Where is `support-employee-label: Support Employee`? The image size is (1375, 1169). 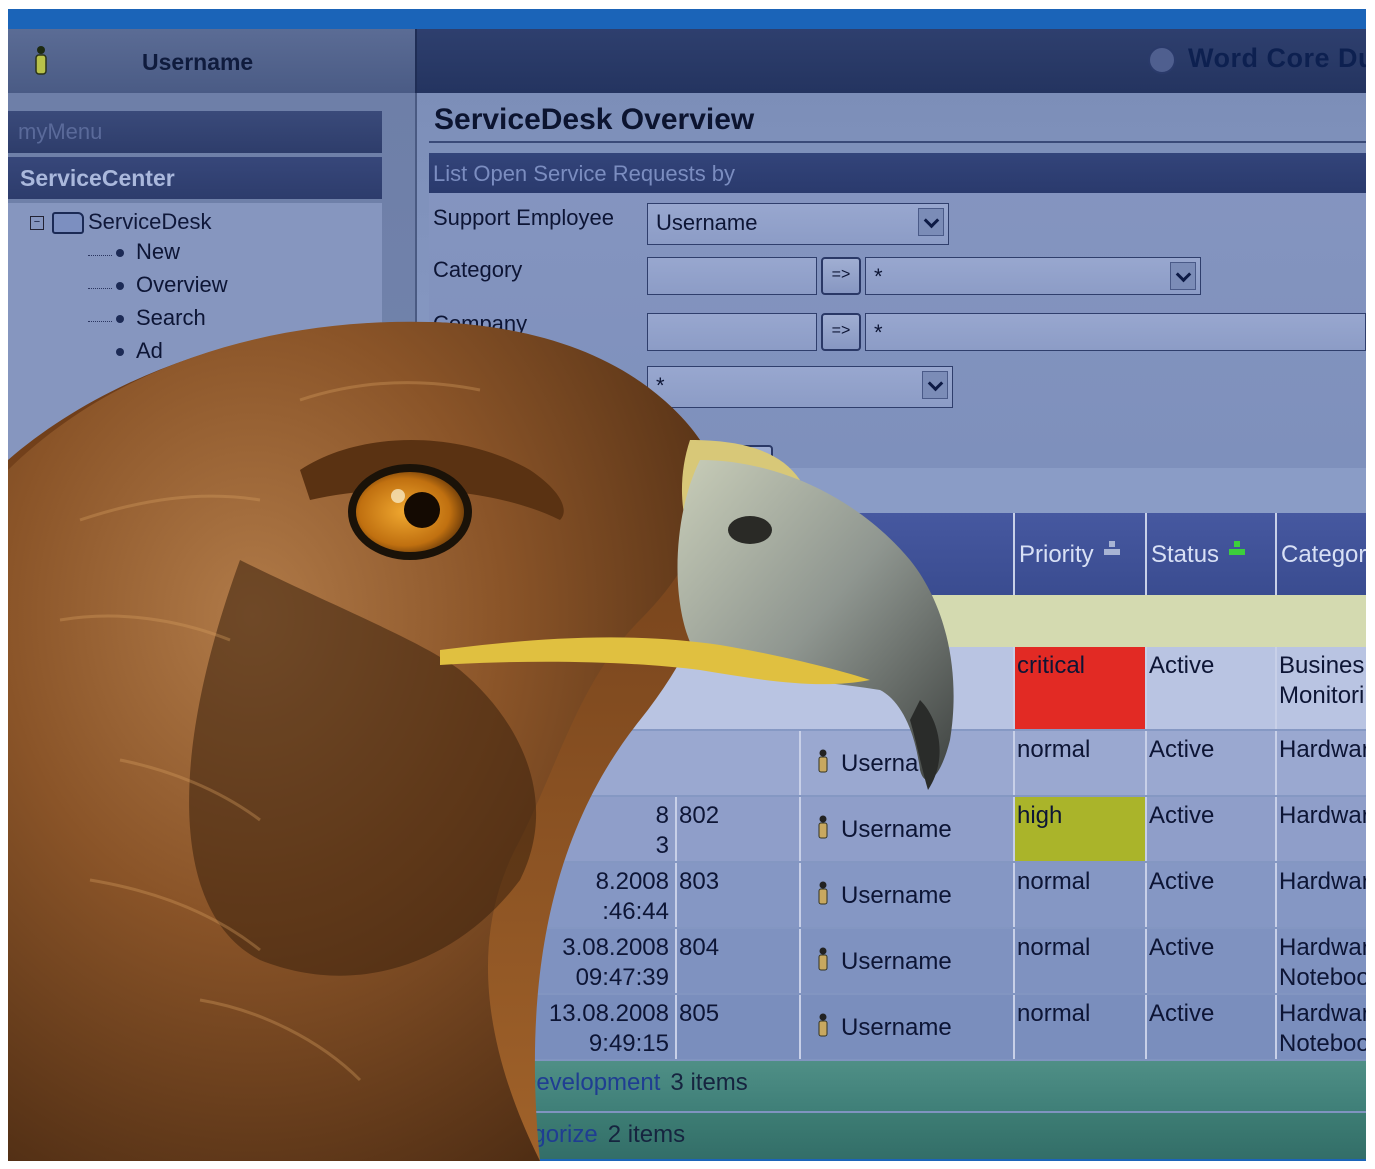
support-employee-label: Support Employee is located at coordinates (523, 217).